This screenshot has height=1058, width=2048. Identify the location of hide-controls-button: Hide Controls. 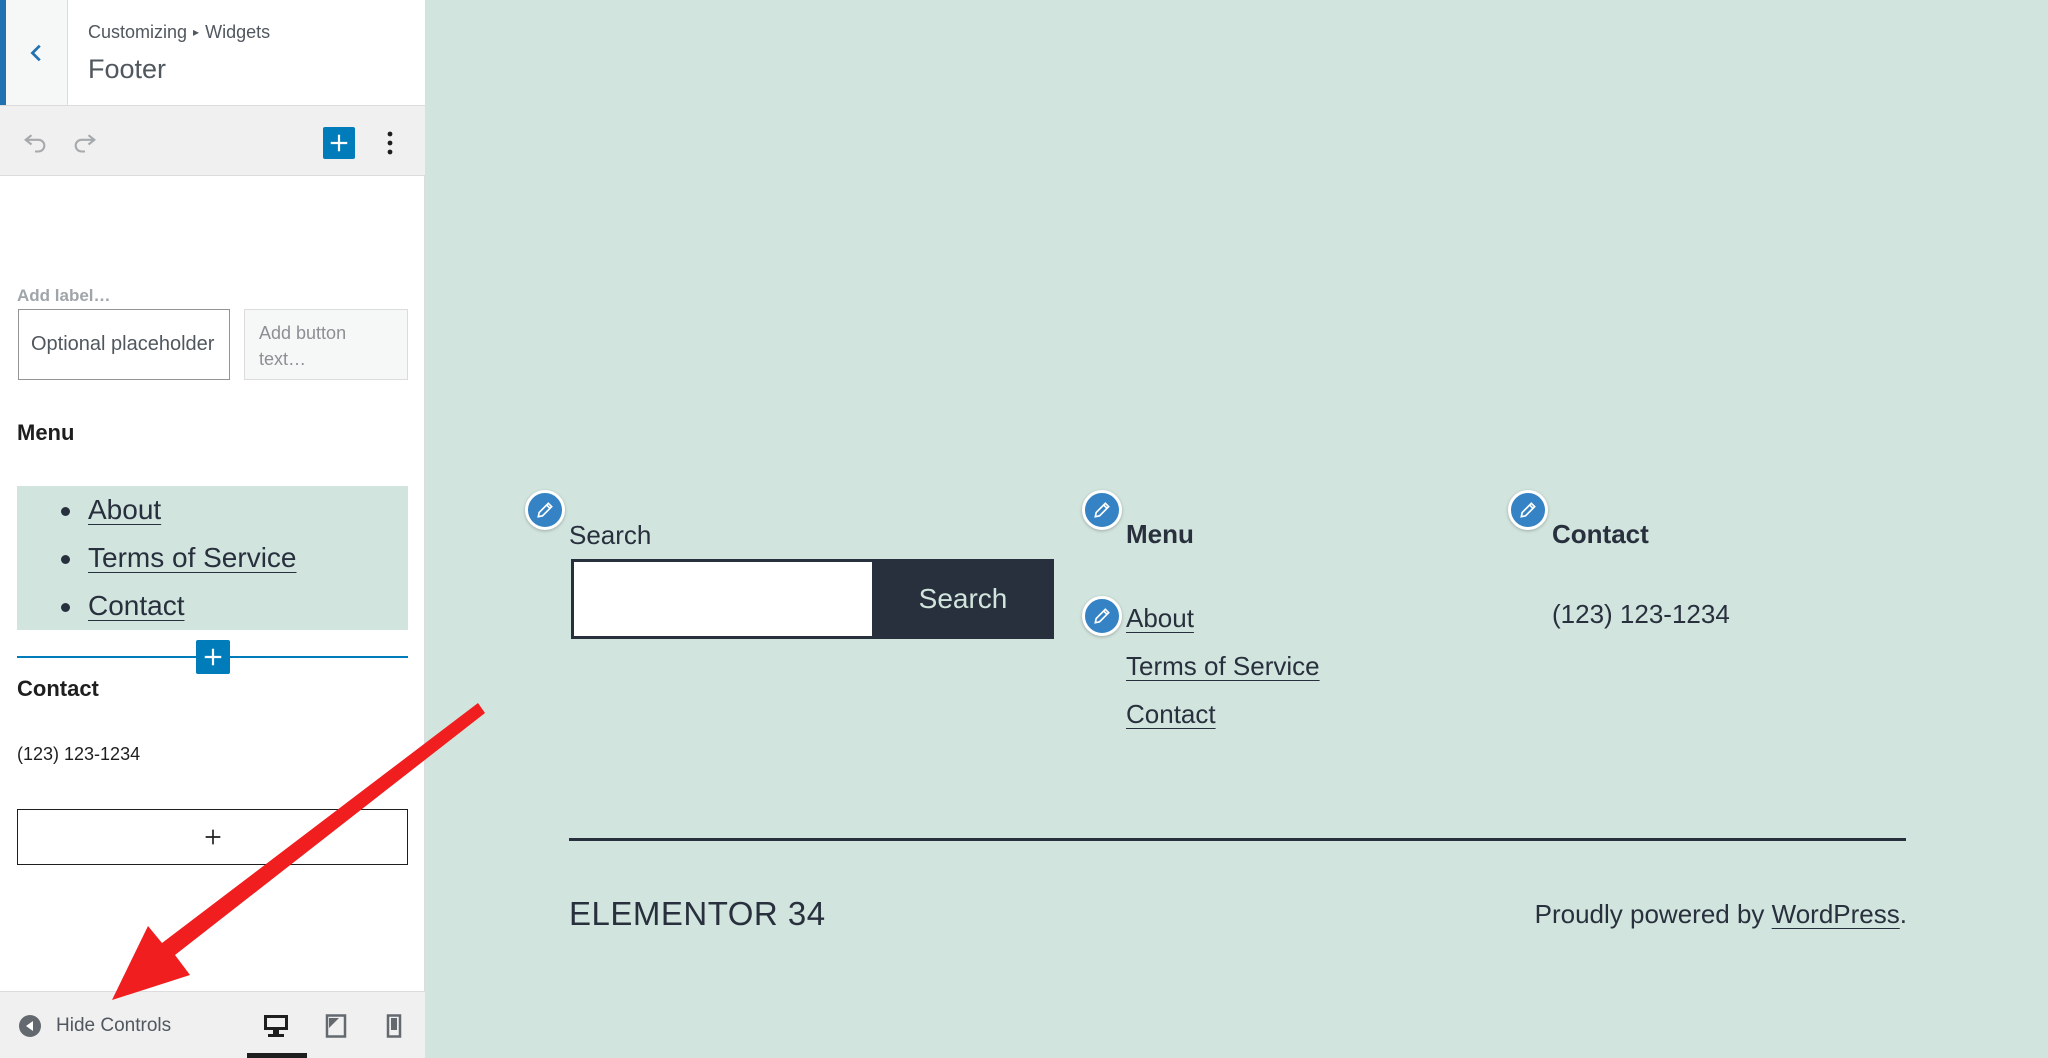
(94, 1026).